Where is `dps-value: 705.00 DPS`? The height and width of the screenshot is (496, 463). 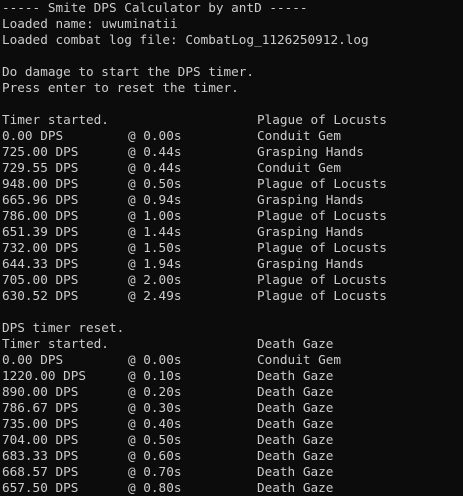 dps-value: 705.00 DPS is located at coordinates (40, 279).